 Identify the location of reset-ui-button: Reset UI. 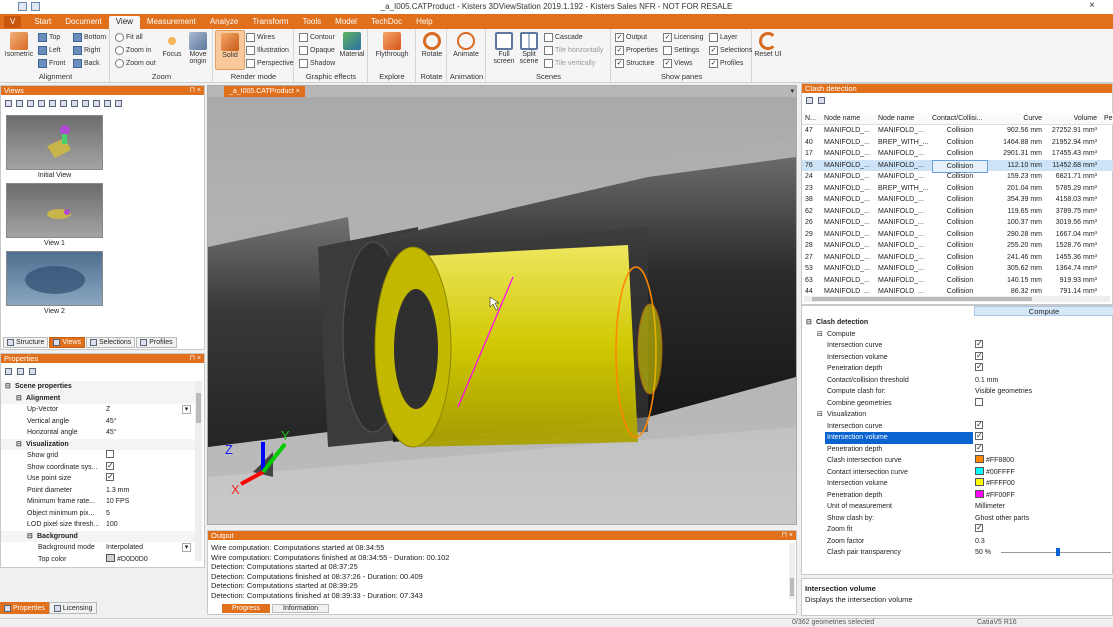
(768, 45).